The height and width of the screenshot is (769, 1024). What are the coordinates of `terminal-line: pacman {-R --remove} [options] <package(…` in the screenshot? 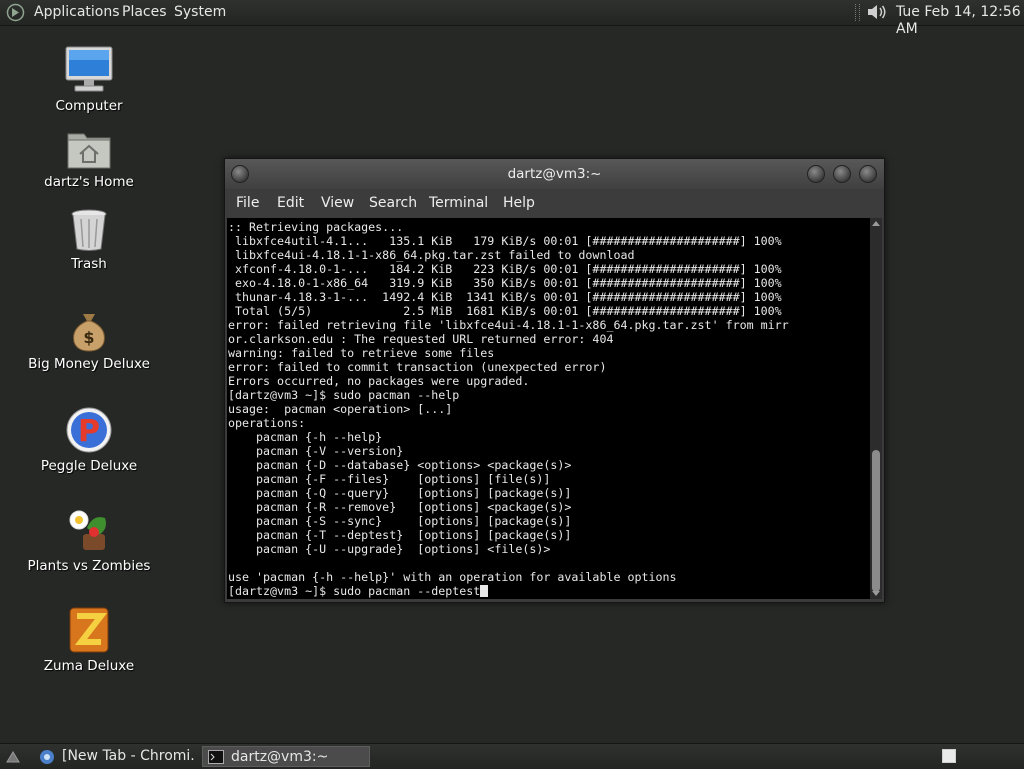 It's located at (400, 507).